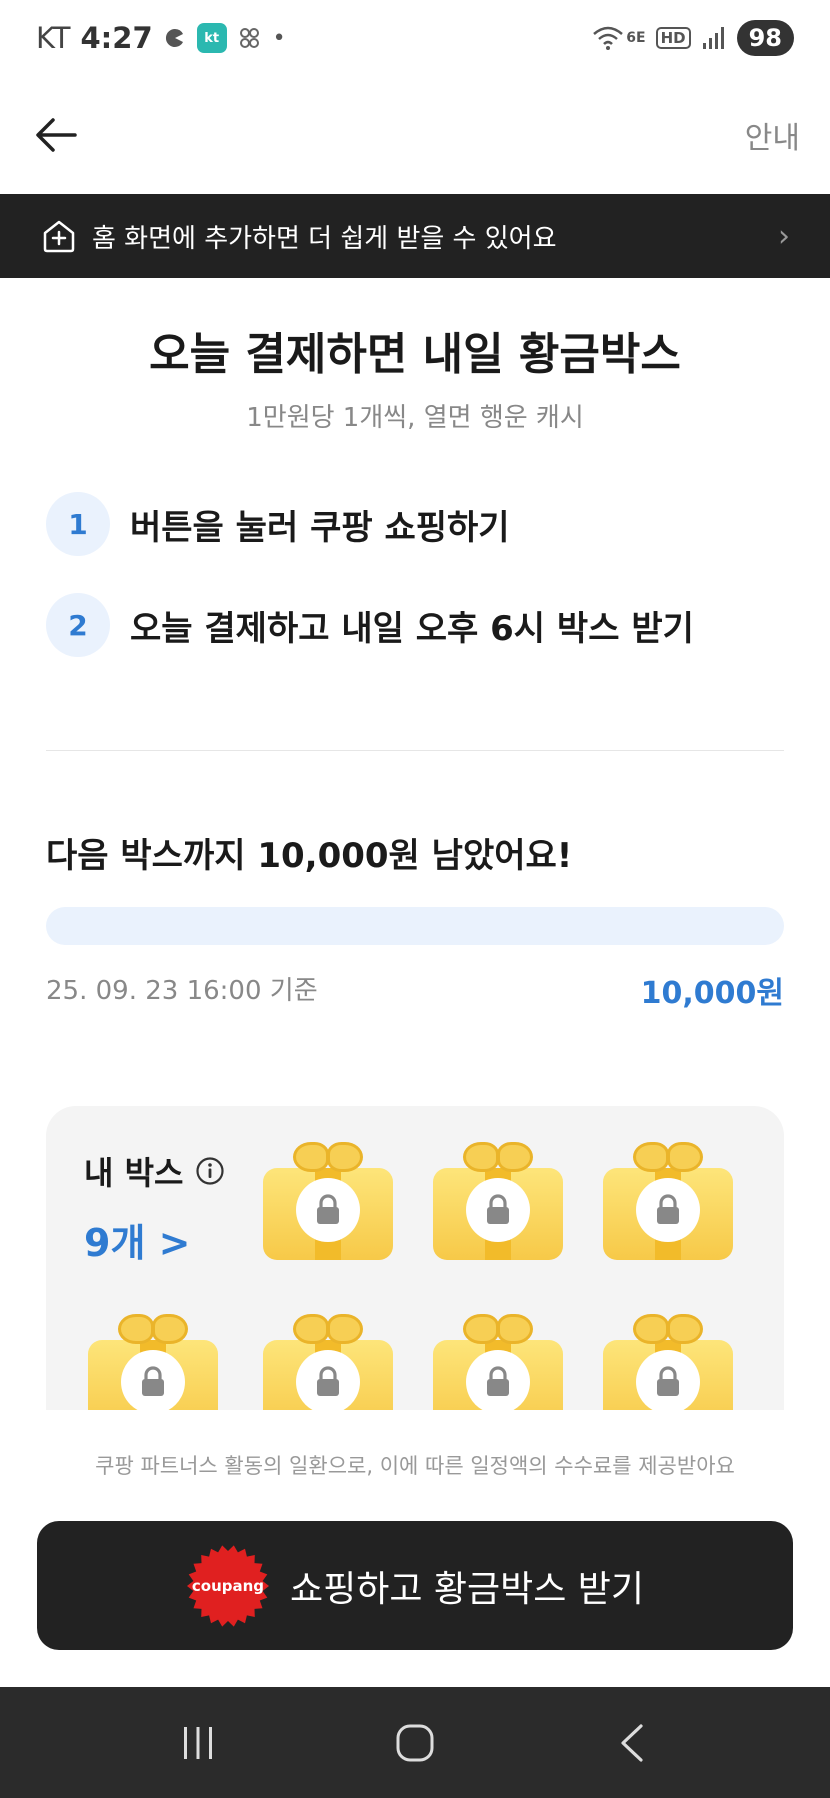  Describe the element at coordinates (693, 38) in the screenshot. I see `status-right: 6E HD 98` at that location.